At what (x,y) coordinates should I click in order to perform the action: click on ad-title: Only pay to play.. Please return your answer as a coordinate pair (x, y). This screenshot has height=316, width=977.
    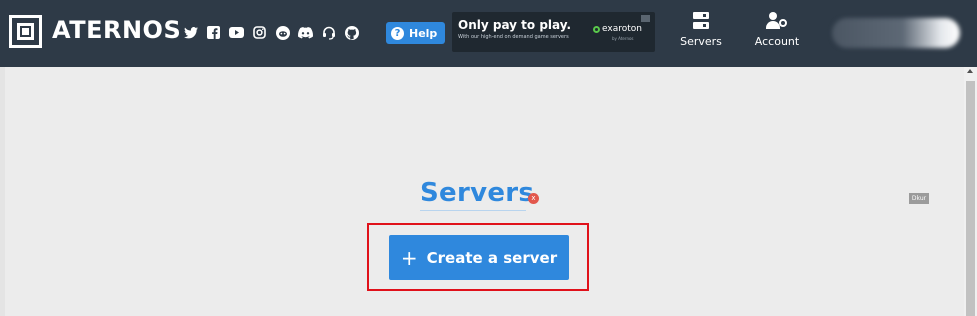
    Looking at the image, I should click on (515, 25).